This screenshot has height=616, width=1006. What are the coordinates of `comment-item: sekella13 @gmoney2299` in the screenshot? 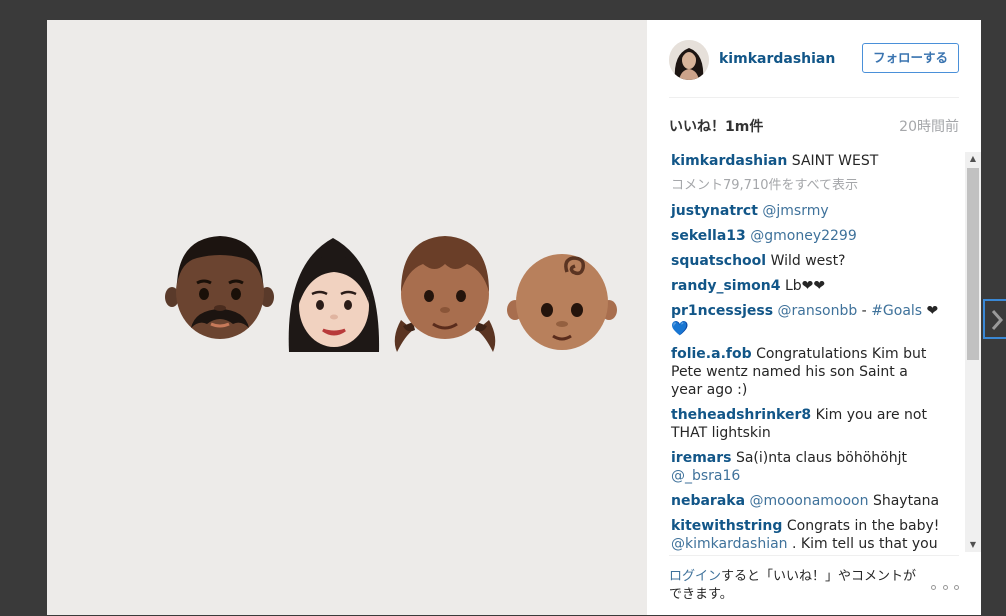 It's located at (806, 236).